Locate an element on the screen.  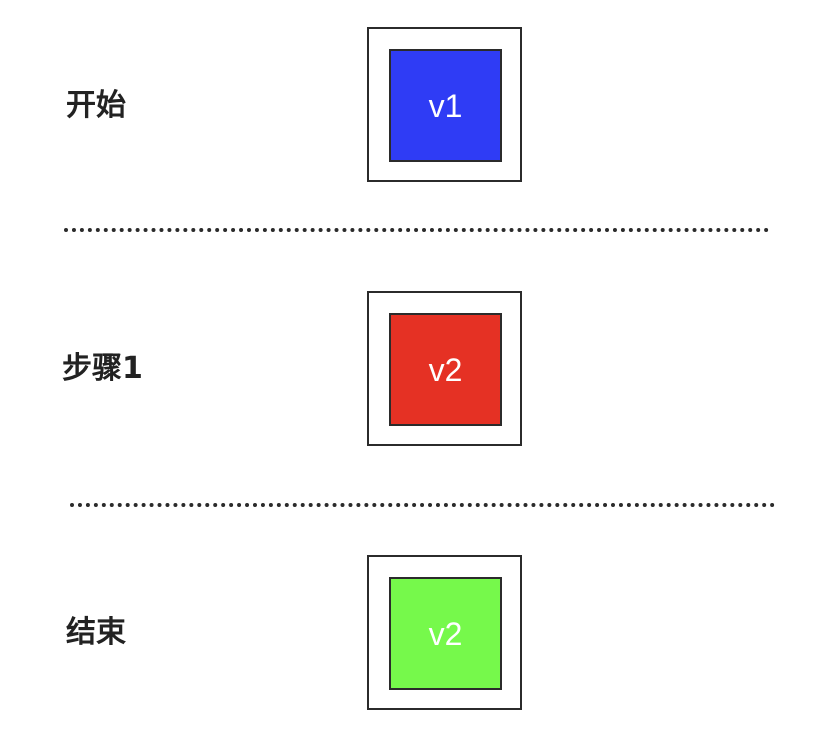
state-box-step1: v2 is located at coordinates (445, 369).